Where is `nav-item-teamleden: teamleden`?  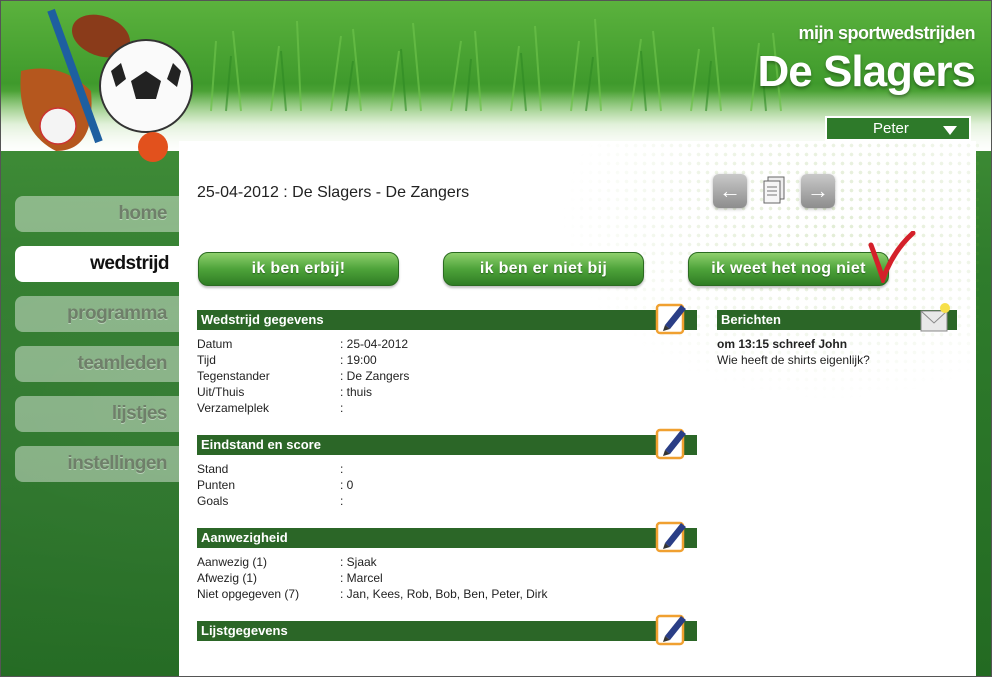 nav-item-teamleden: teamleden is located at coordinates (97, 364).